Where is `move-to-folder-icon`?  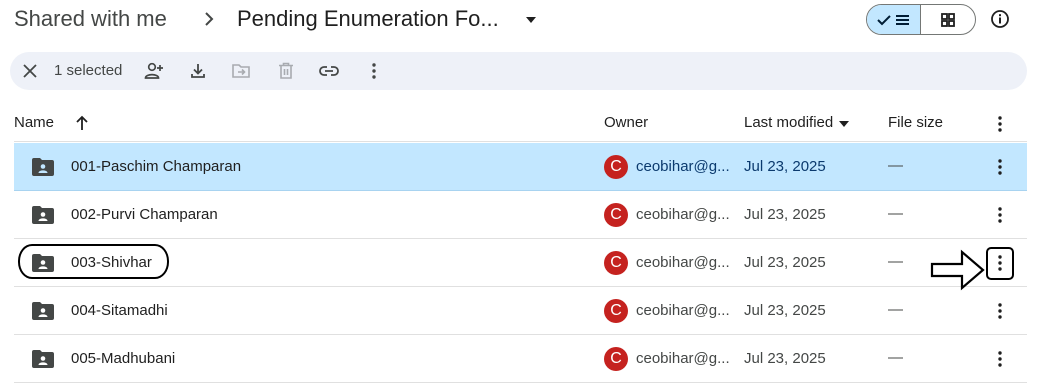
move-to-folder-icon is located at coordinates (241, 71).